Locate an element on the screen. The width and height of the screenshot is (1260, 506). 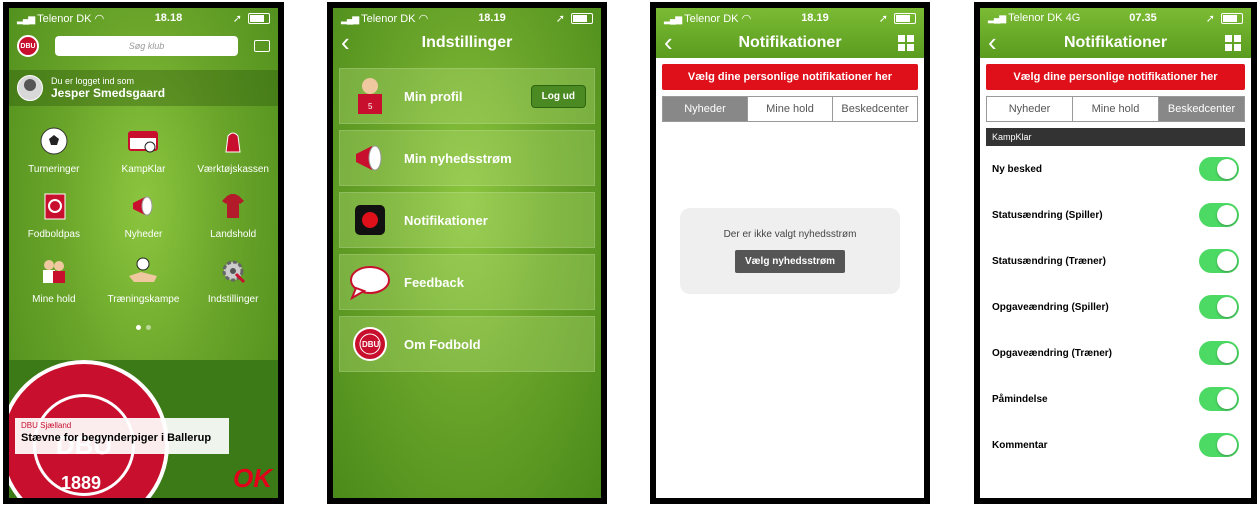
menu-item-label: Om Fodbold is located at coordinates (442, 344).